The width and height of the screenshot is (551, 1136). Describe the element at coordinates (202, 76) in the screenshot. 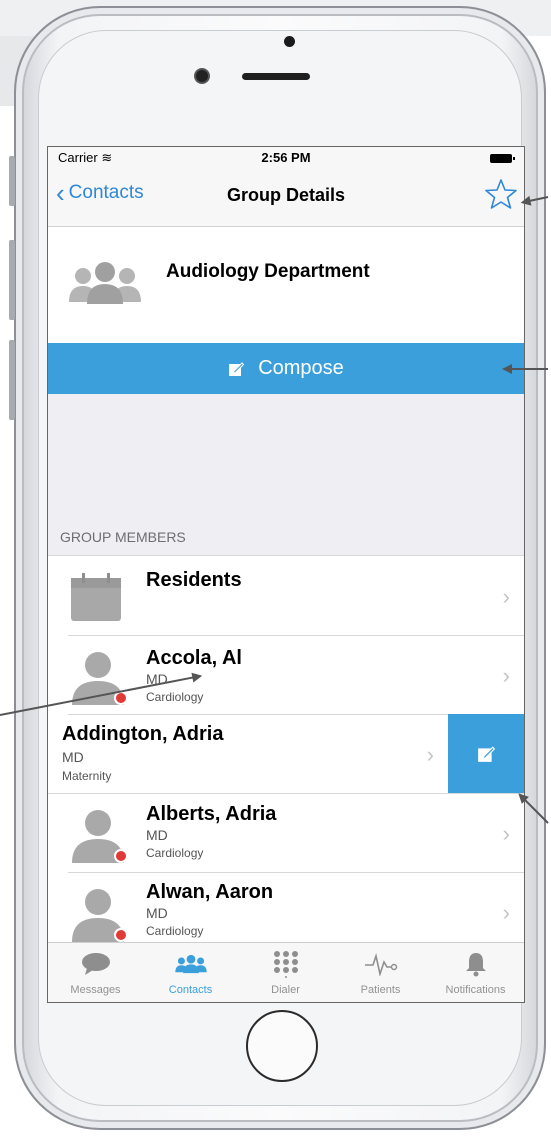

I see `front-camera` at that location.